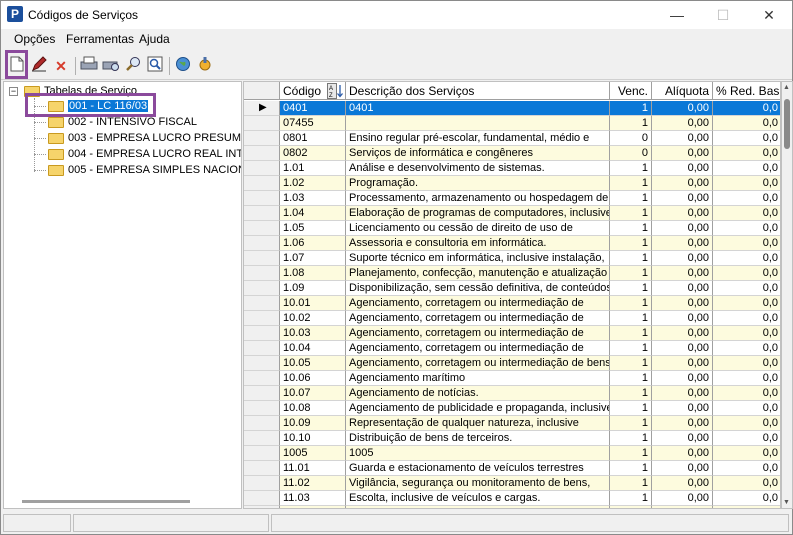 This screenshot has width=793, height=535. I want to click on cell-codigo: 10.07, so click(313, 393).